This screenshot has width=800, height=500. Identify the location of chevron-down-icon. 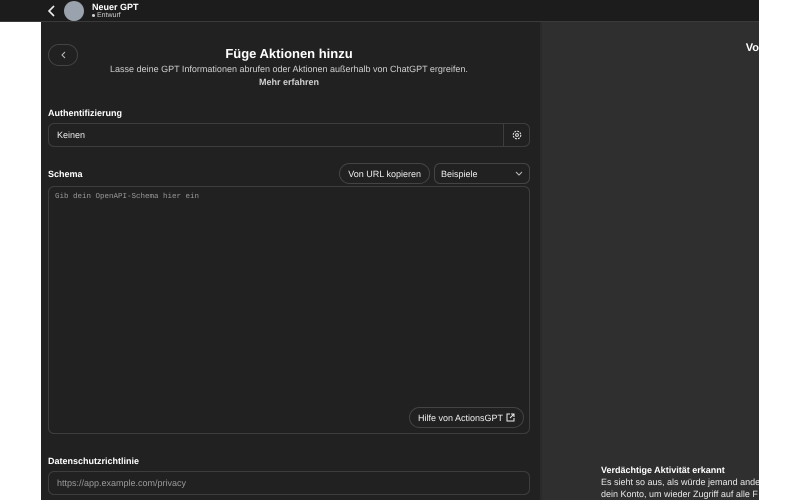
(519, 173).